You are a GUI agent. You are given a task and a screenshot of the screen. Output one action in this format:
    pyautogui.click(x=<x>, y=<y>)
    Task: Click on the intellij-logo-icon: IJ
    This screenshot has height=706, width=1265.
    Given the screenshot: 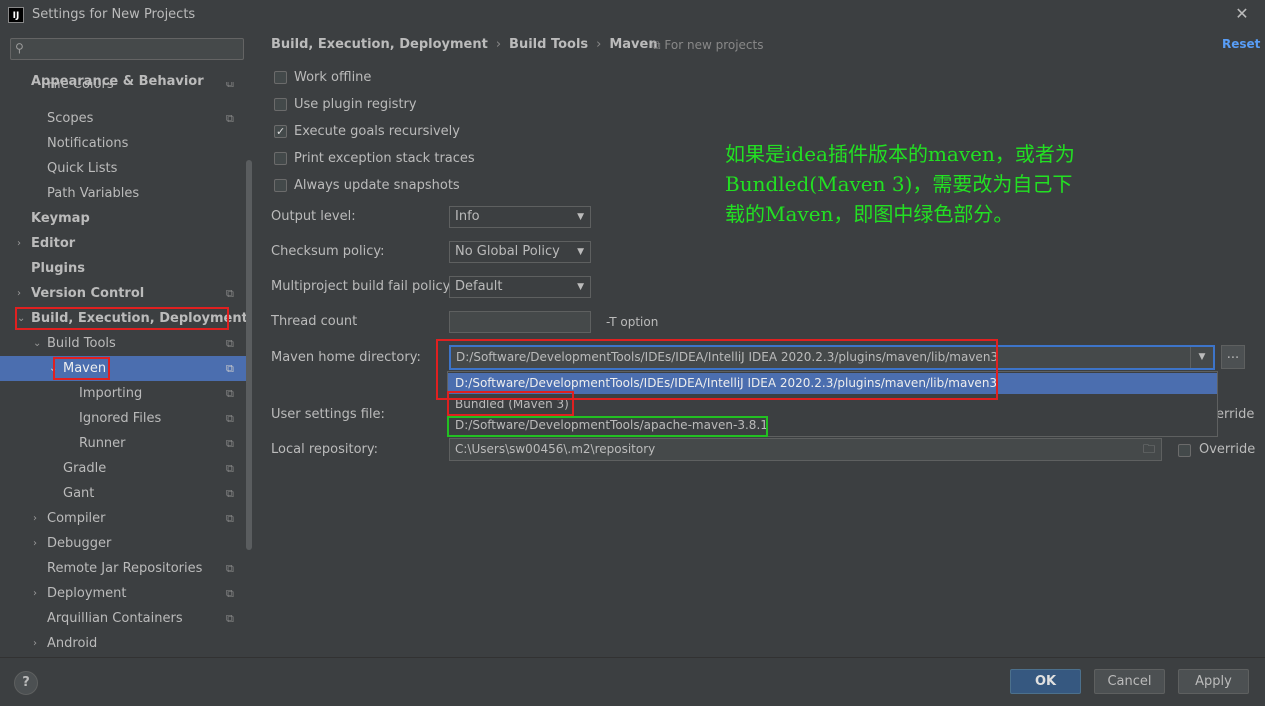 What is the action you would take?
    pyautogui.click(x=16, y=15)
    